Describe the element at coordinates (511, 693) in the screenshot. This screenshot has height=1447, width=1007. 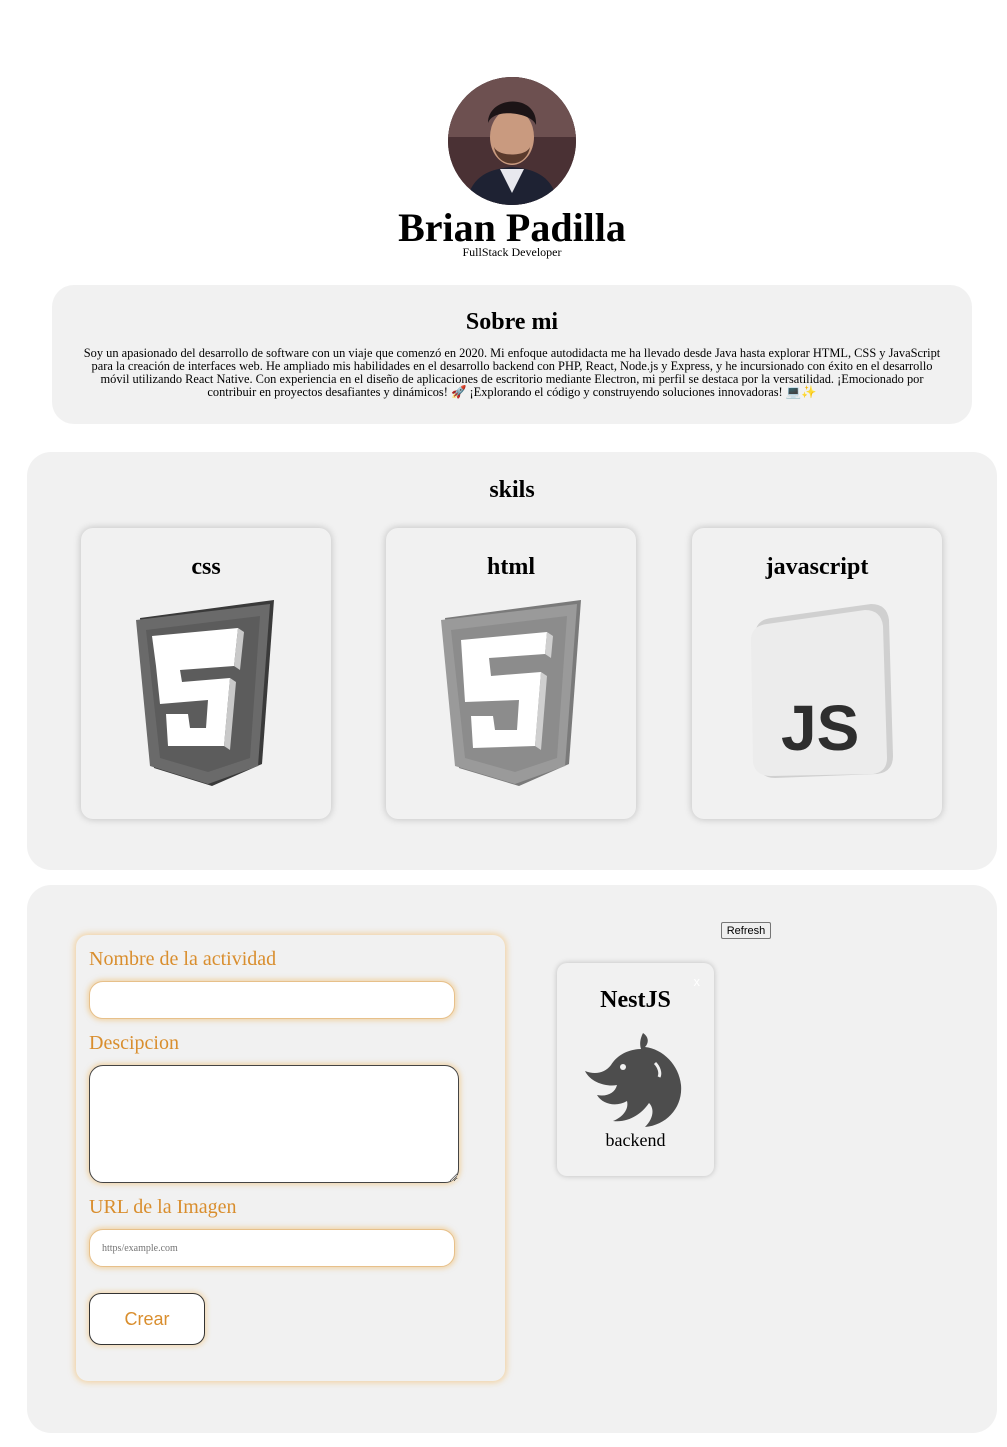
I see `html5-icon` at that location.